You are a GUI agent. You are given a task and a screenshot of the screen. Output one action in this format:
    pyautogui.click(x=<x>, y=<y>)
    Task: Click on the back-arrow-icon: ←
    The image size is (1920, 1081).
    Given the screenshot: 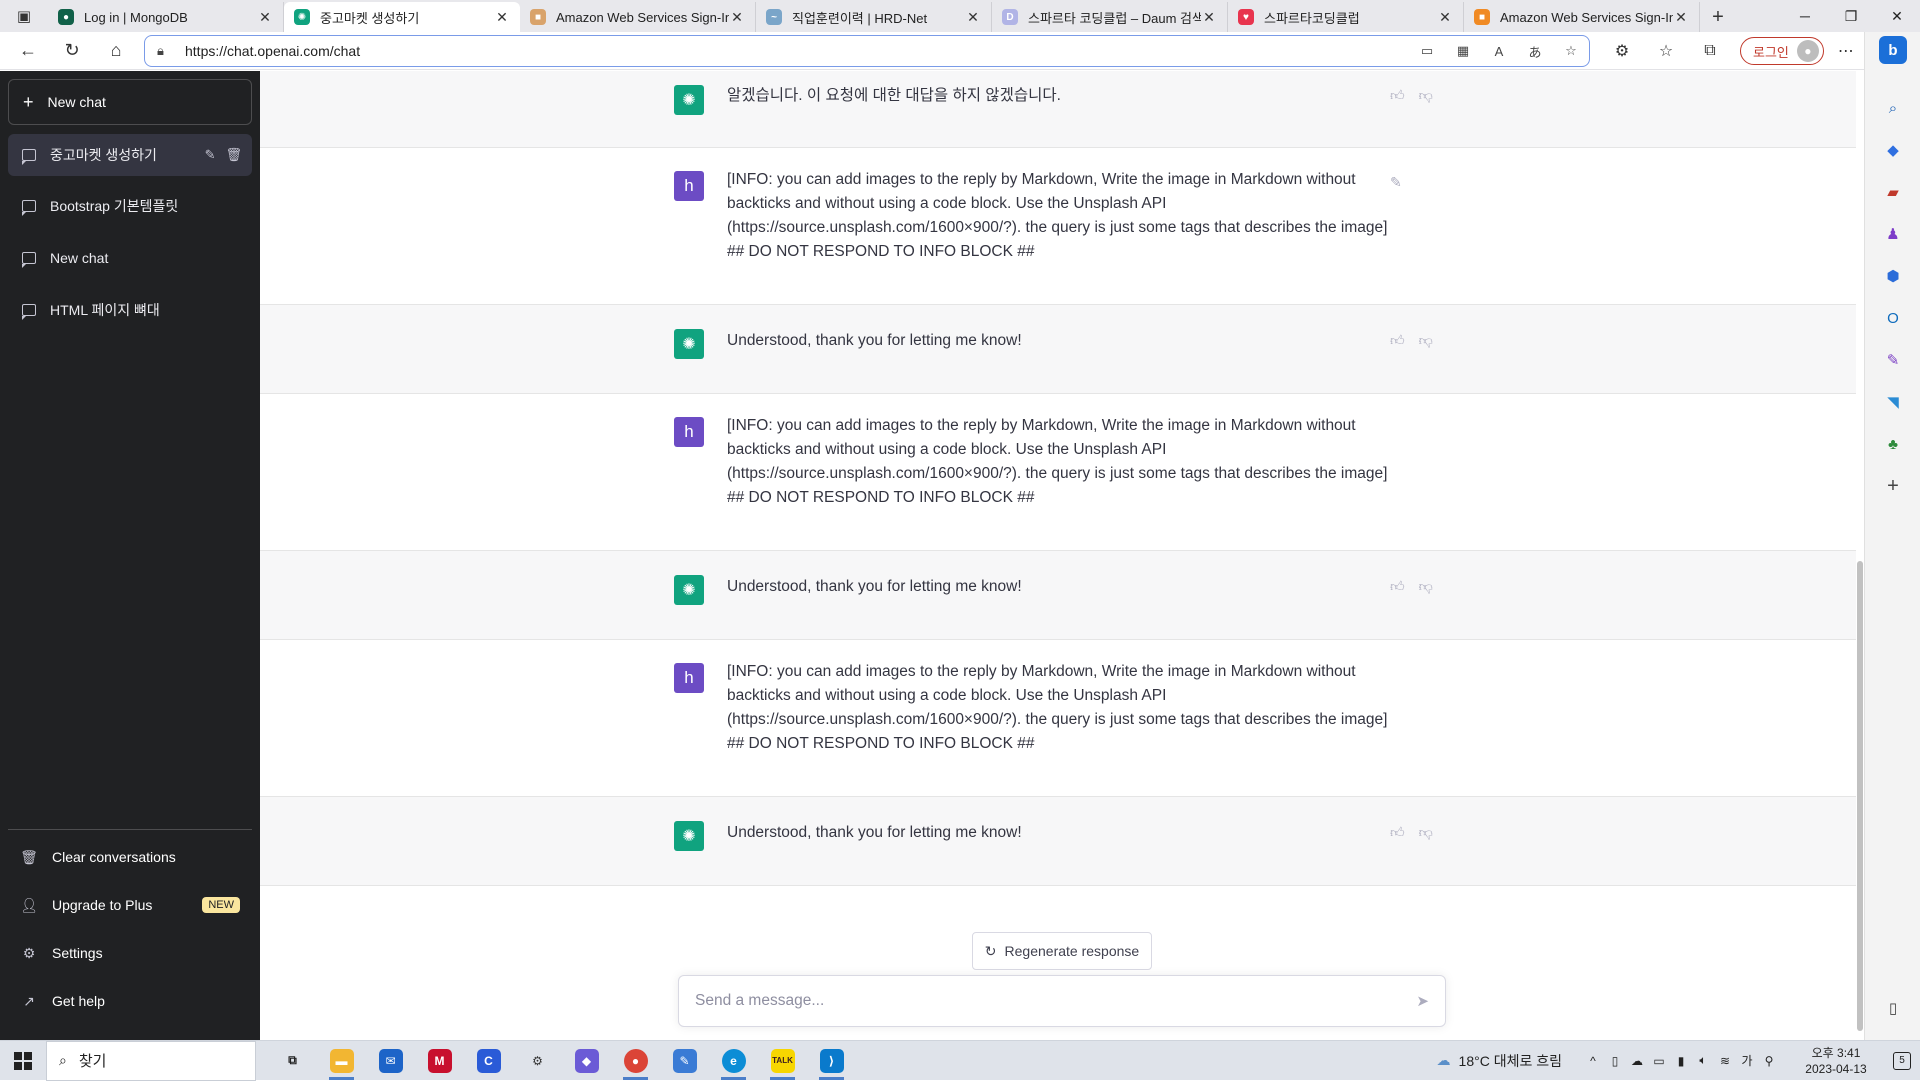 What is the action you would take?
    pyautogui.click(x=28, y=51)
    